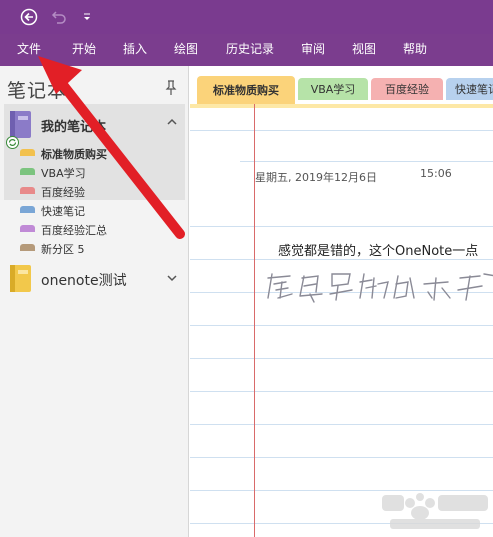  Describe the element at coordinates (415, 48) in the screenshot. I see `tab-help: 帮助` at that location.